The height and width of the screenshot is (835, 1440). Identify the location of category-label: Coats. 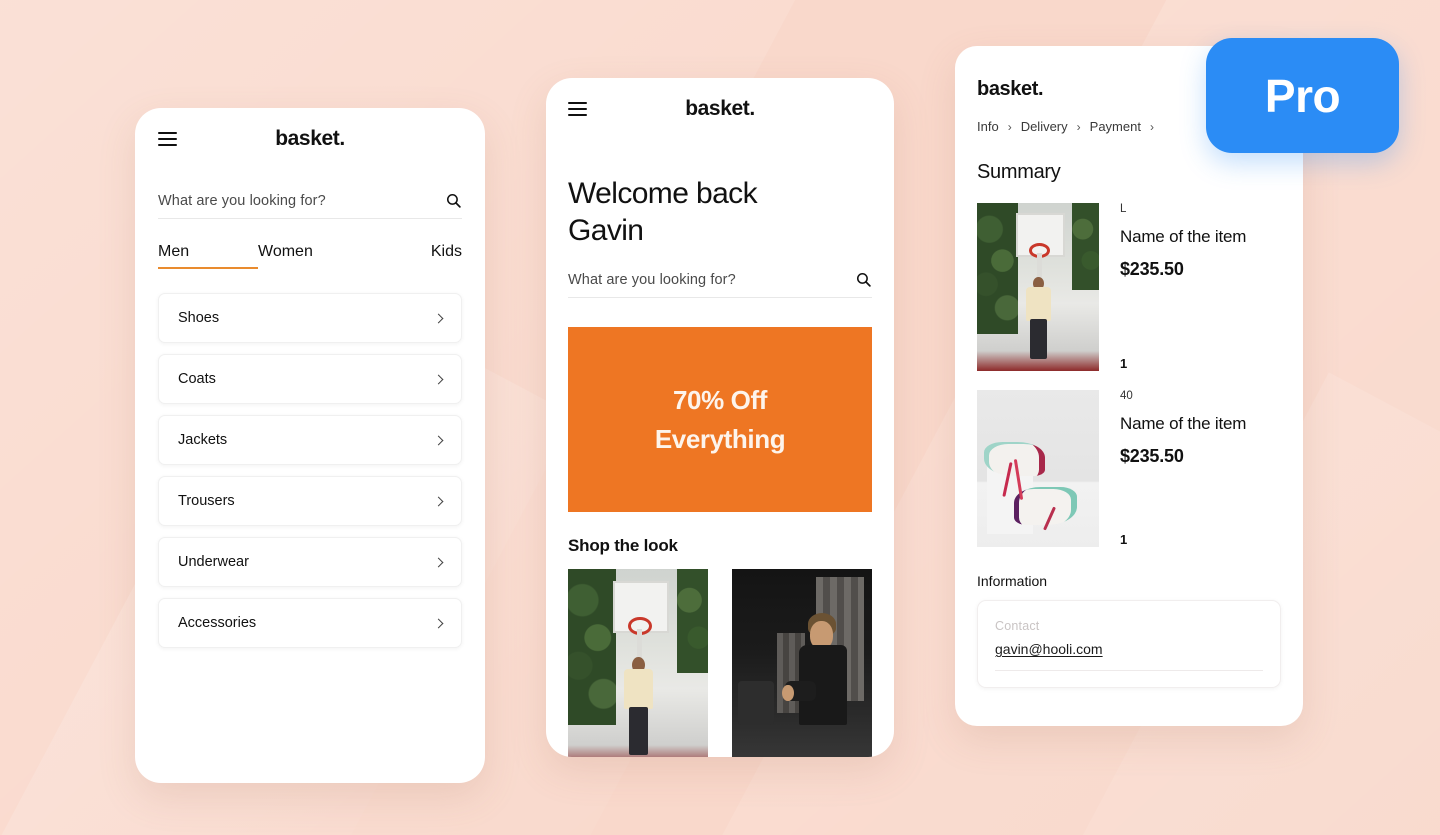
(197, 379).